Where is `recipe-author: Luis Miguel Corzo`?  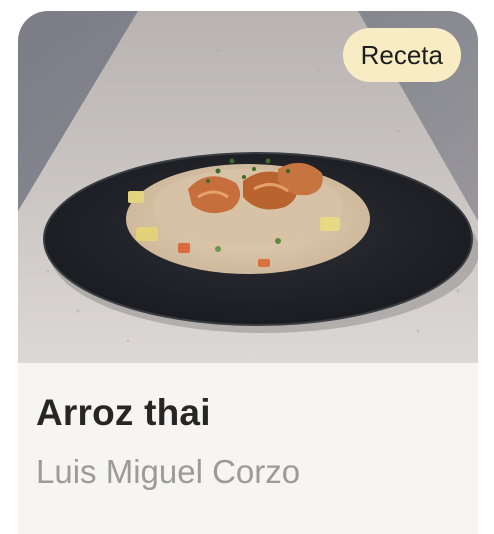
recipe-author: Luis Miguel Corzo is located at coordinates (168, 472).